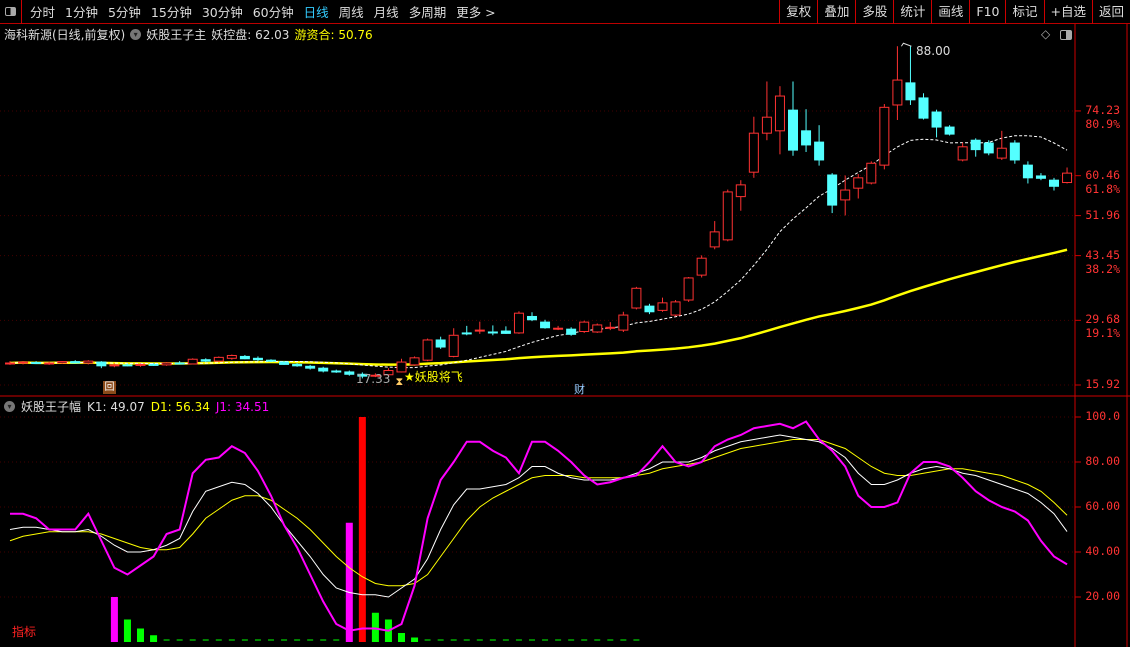  What do you see at coordinates (1102, 174) in the screenshot?
I see `price-value: 60.46` at bounding box center [1102, 174].